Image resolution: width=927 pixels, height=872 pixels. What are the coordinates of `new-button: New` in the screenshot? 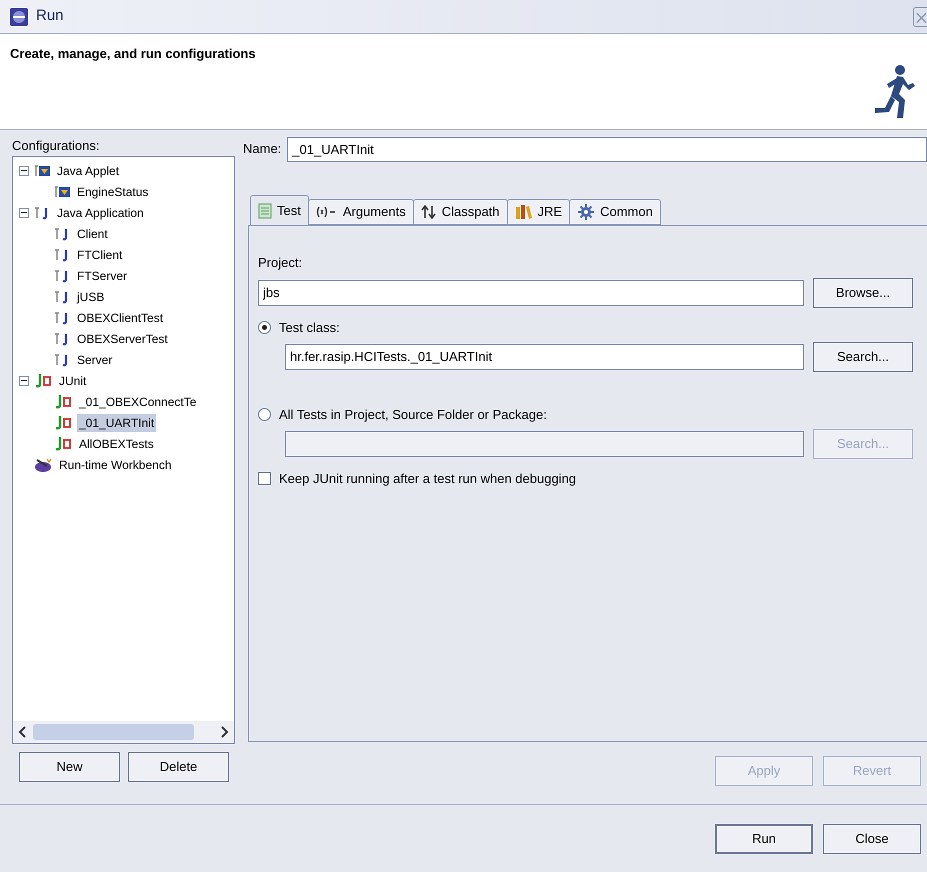 It's located at (69, 767).